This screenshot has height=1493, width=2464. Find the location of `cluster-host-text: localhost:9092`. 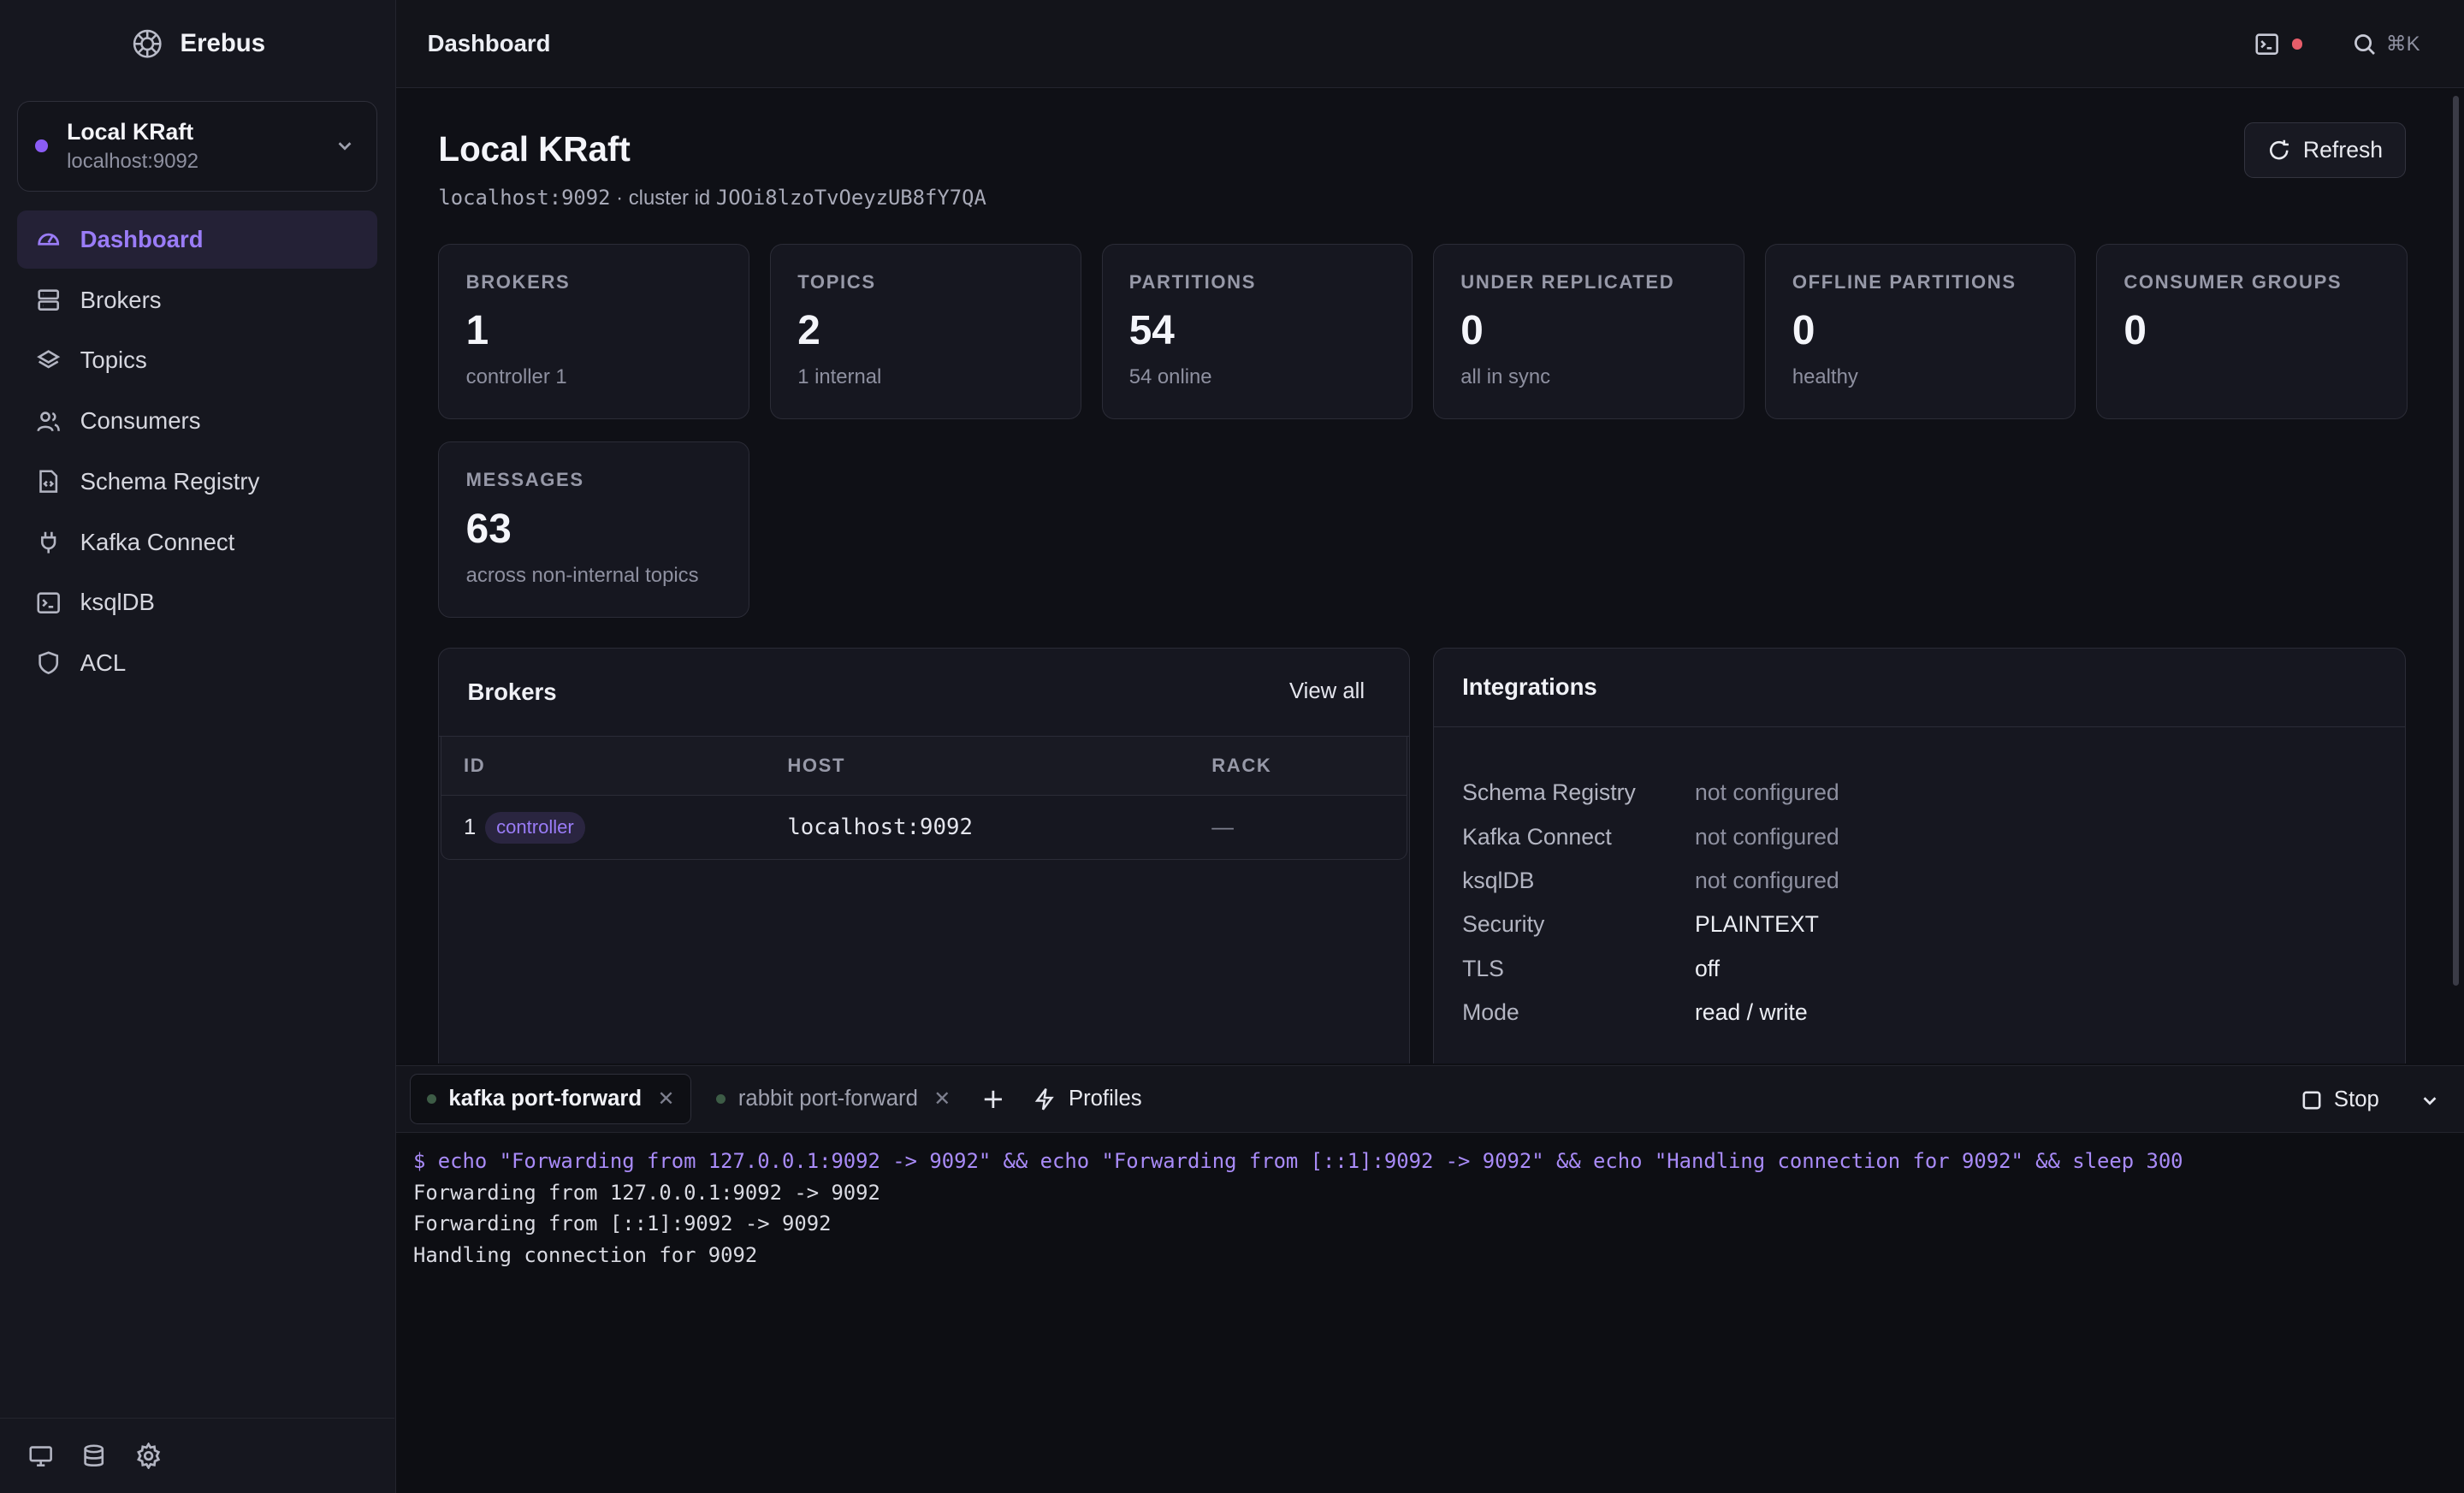

cluster-host-text: localhost:9092 is located at coordinates (524, 197).